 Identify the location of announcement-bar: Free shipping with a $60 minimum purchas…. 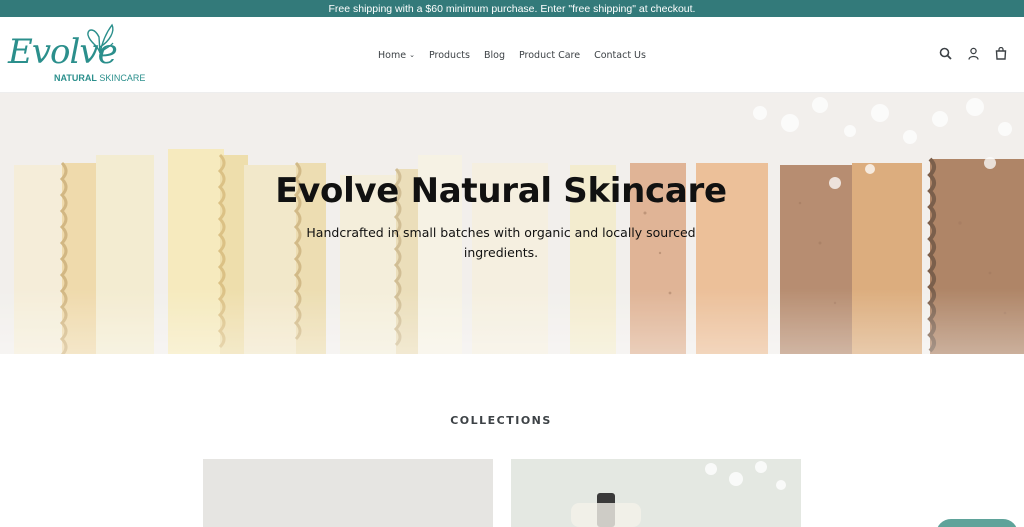
(512, 8).